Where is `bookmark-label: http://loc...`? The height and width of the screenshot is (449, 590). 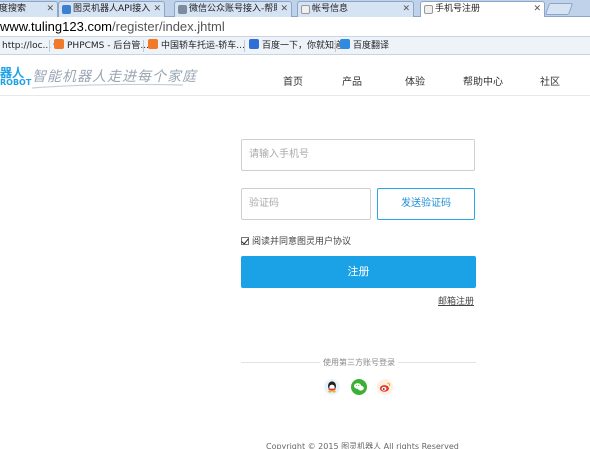
bookmark-label: http://loc... is located at coordinates (27, 46).